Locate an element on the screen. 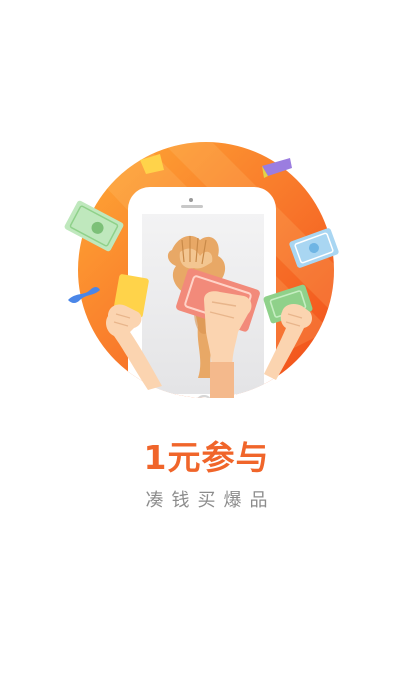  tagline-text: 凑钱买爆品 is located at coordinates (210, 500).